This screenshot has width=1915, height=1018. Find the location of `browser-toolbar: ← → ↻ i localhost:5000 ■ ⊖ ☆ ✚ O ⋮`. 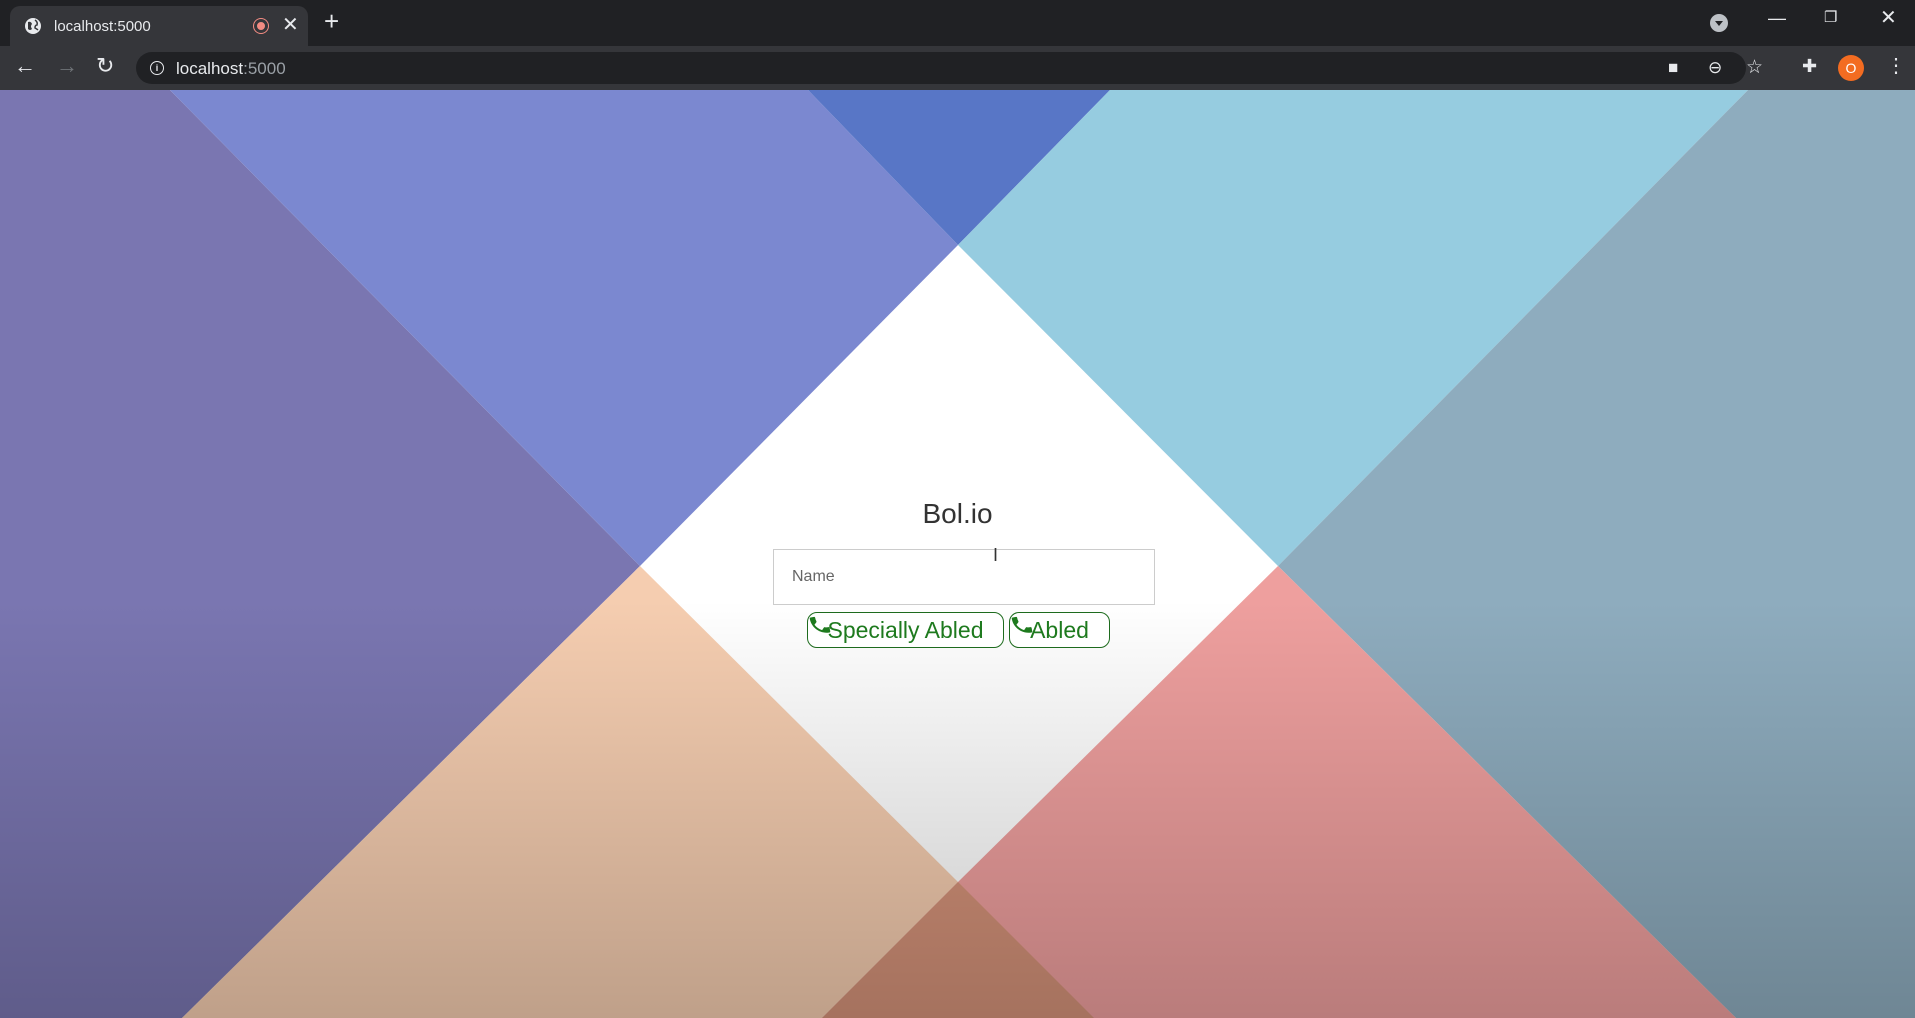

browser-toolbar: ← → ↻ i localhost:5000 ■ ⊖ ☆ ✚ O ⋮ is located at coordinates (957, 68).